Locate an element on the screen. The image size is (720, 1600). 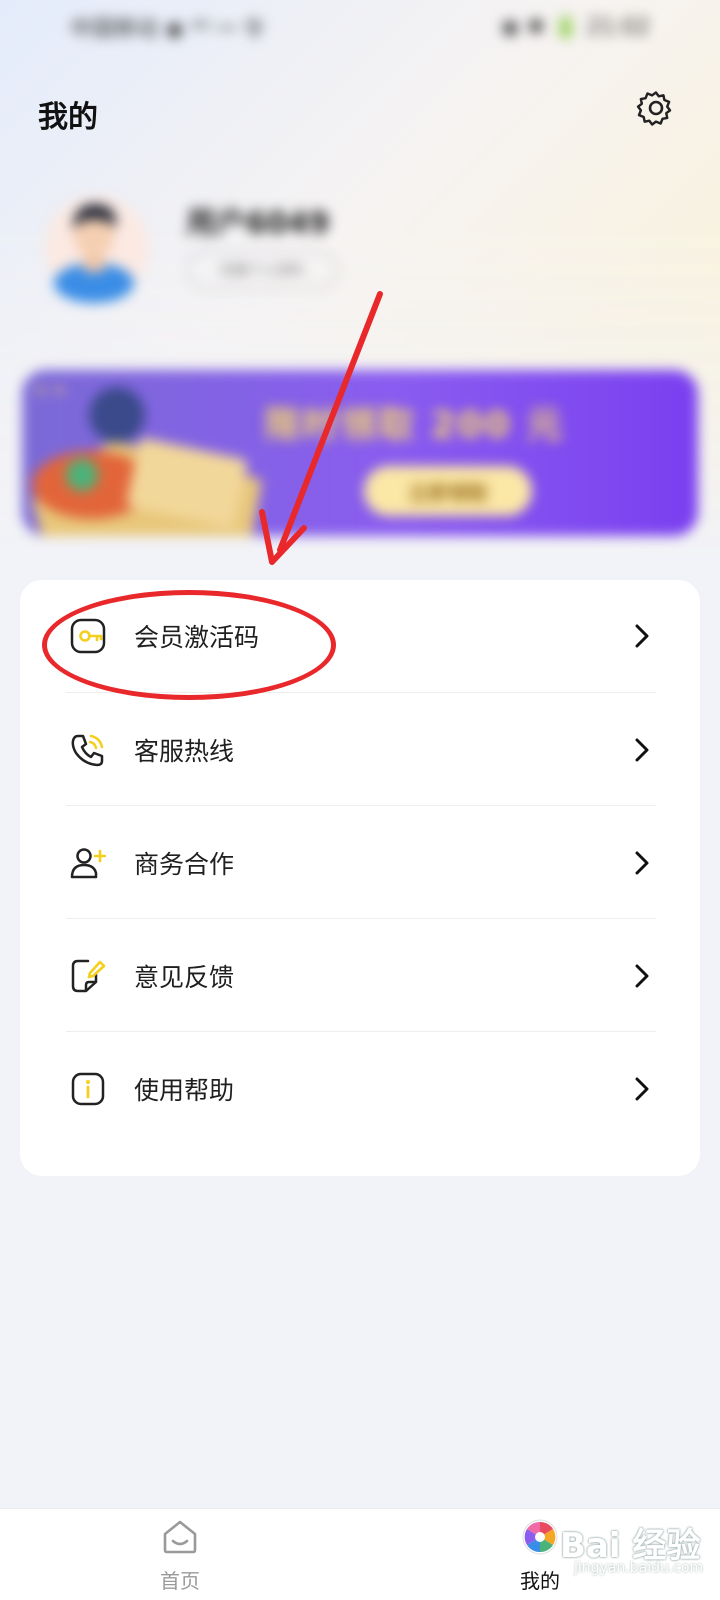
avatar-illustration is located at coordinates (97, 249).